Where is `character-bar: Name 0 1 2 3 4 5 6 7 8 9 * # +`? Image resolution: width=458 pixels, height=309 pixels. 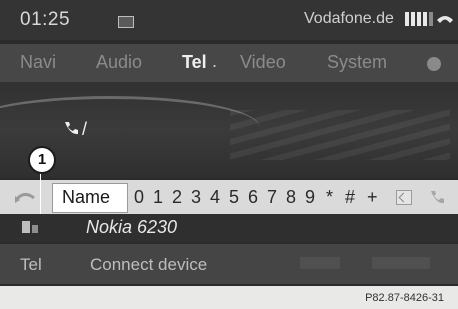
character-bar: Name 0 1 2 3 4 5 6 7 8 9 * # + is located at coordinates (229, 197).